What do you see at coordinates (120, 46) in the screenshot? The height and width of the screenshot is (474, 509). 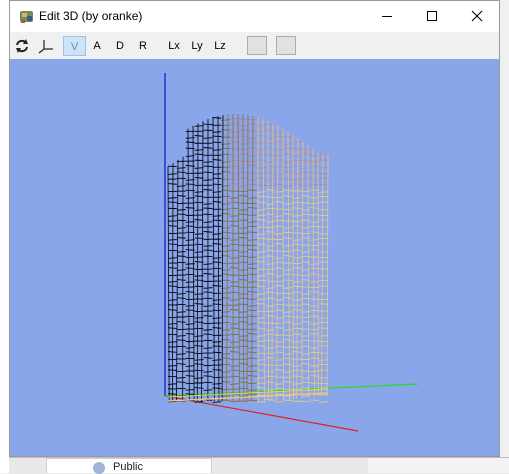 I see `view-mode-d-button: D` at bounding box center [120, 46].